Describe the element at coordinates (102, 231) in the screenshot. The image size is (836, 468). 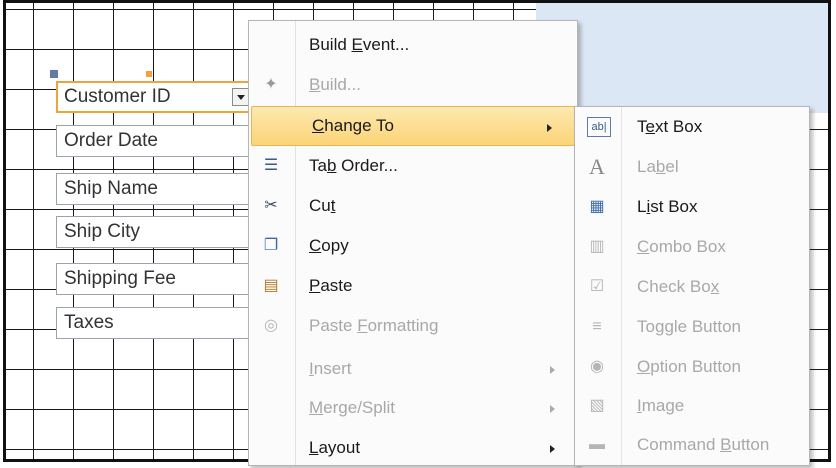
I see `field-label: Ship City` at that location.